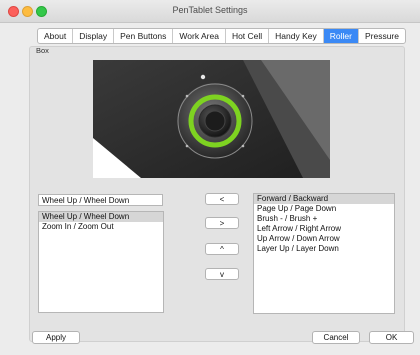  What do you see at coordinates (222, 223) in the screenshot?
I see `move-right-button: >` at bounding box center [222, 223].